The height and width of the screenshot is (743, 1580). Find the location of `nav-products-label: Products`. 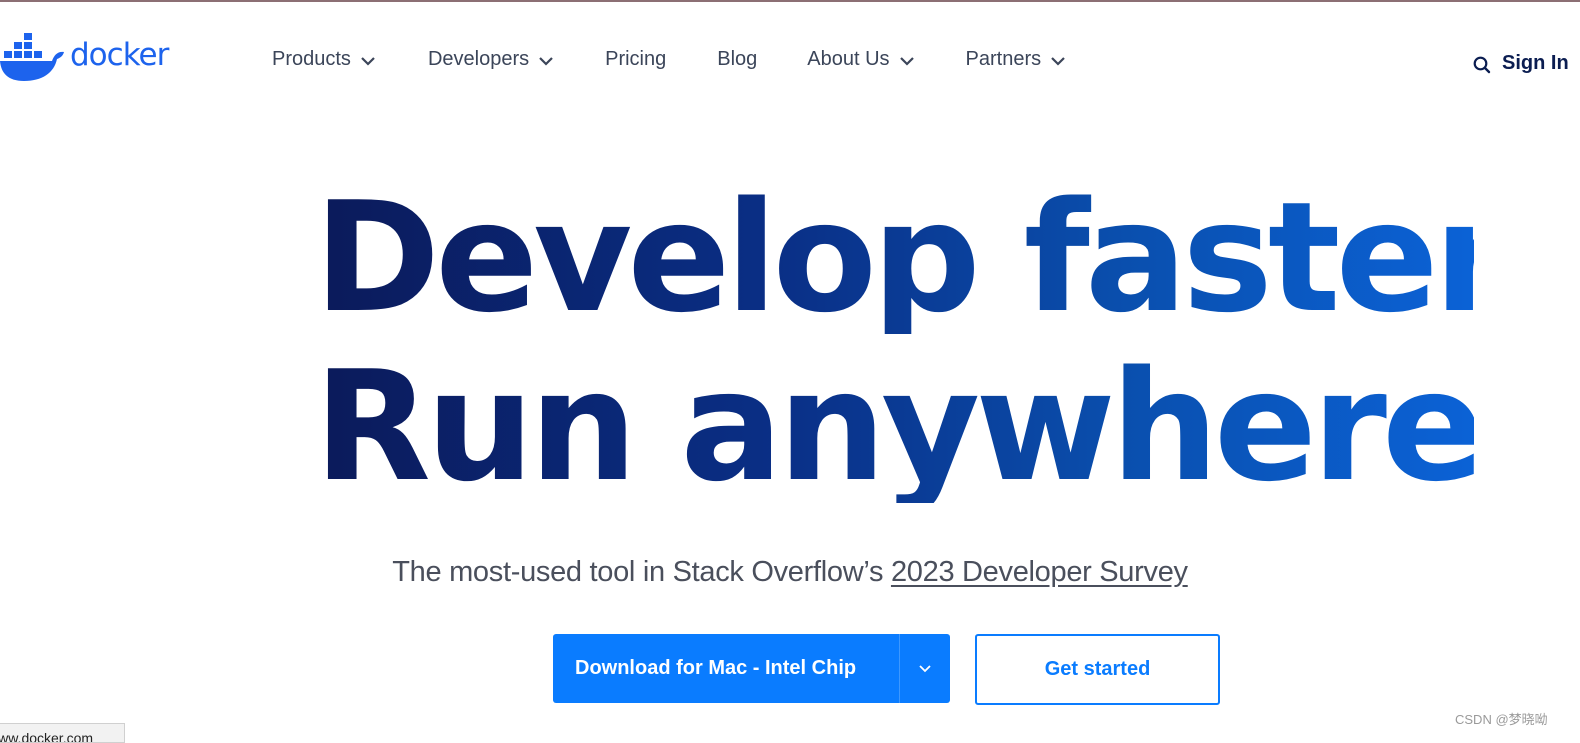

nav-products-label: Products is located at coordinates (311, 59).